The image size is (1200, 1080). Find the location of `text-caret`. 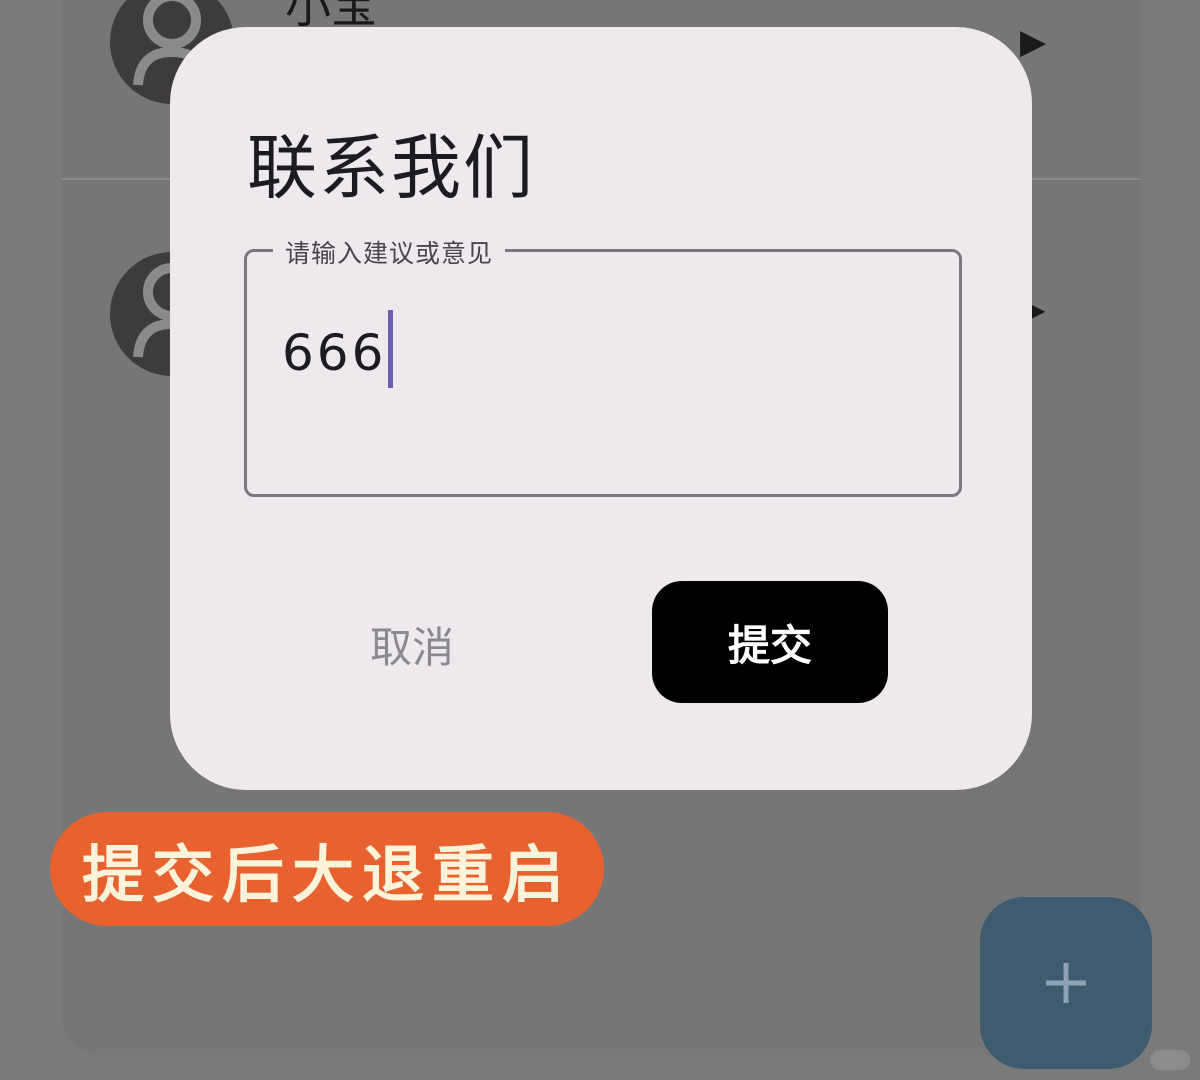

text-caret is located at coordinates (391, 349).